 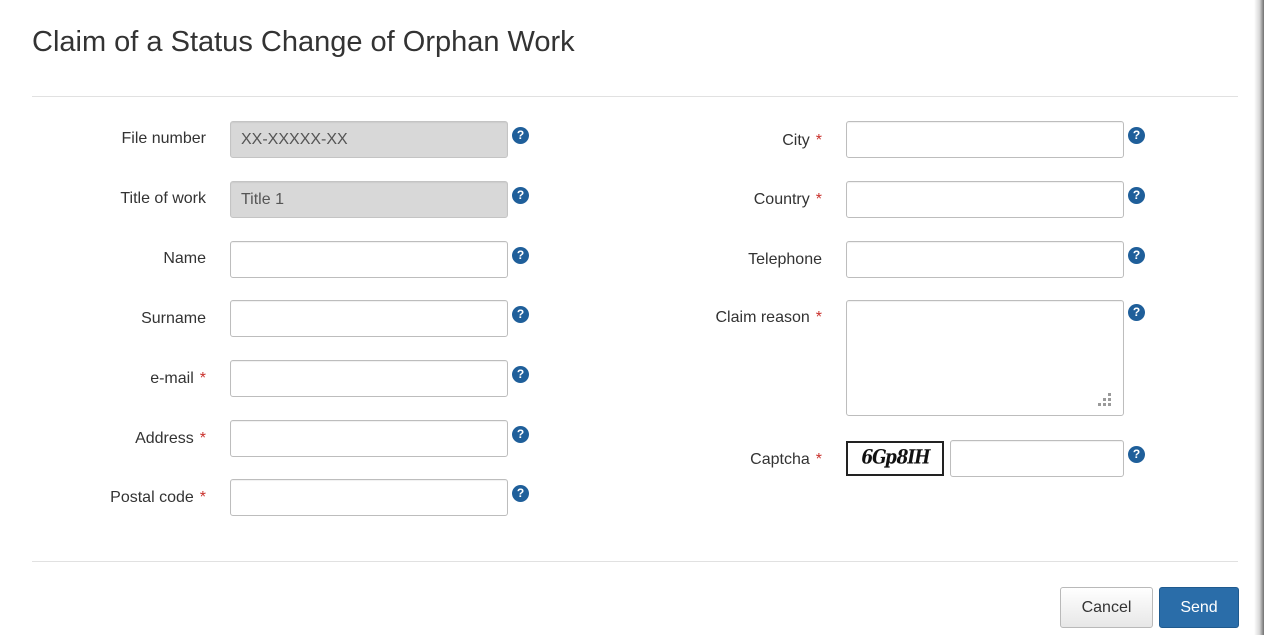 I want to click on dialog-title: Claim of a Status Change of Orphan Work, so click(x=303, y=42).